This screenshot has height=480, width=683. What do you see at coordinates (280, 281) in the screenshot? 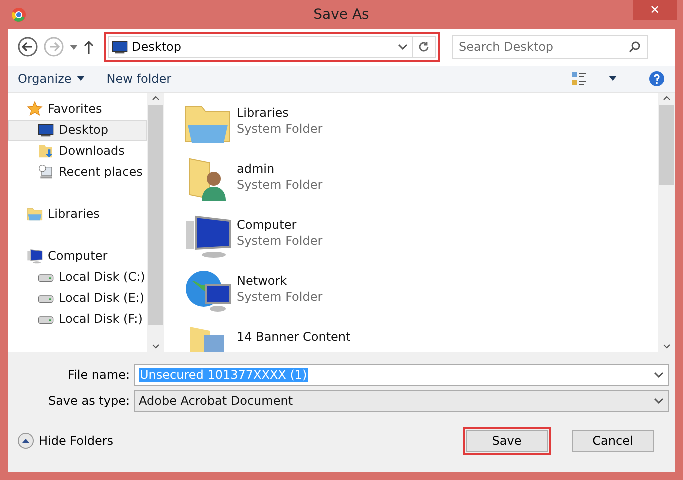
I see `file-name: Network` at bounding box center [280, 281].